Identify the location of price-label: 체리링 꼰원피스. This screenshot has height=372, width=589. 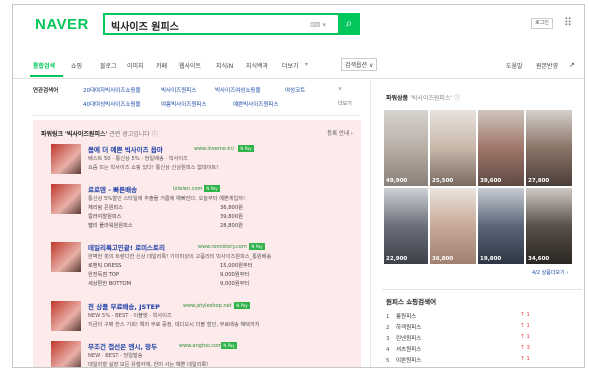
(105, 208).